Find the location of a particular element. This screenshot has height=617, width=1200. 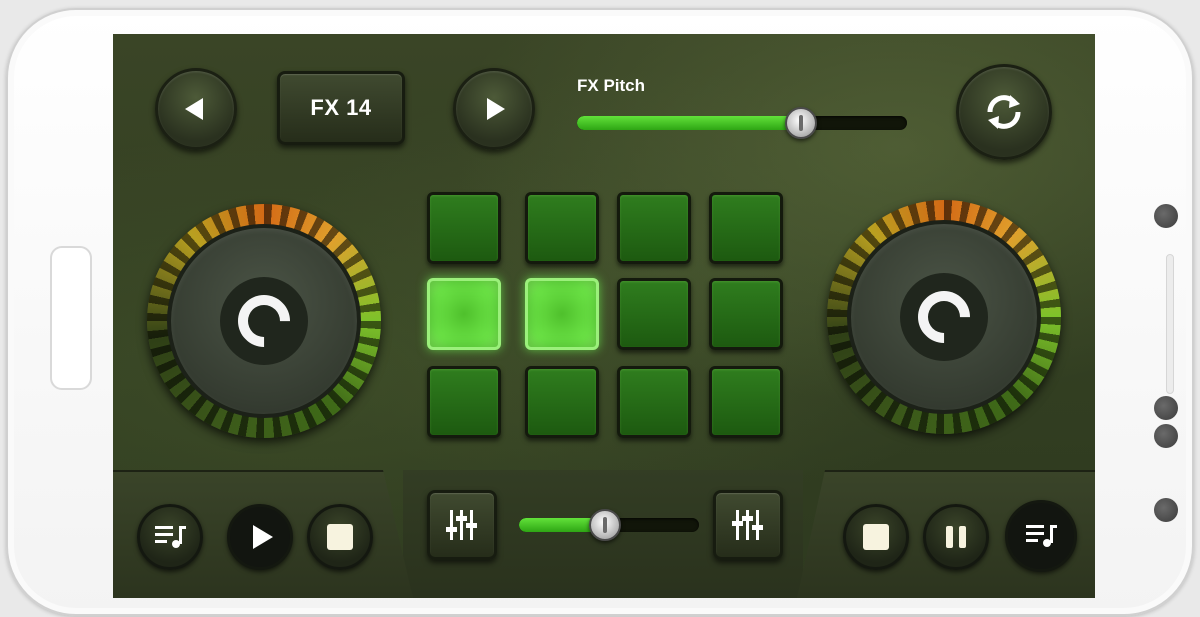

fx-pitch-slider is located at coordinates (742, 123).